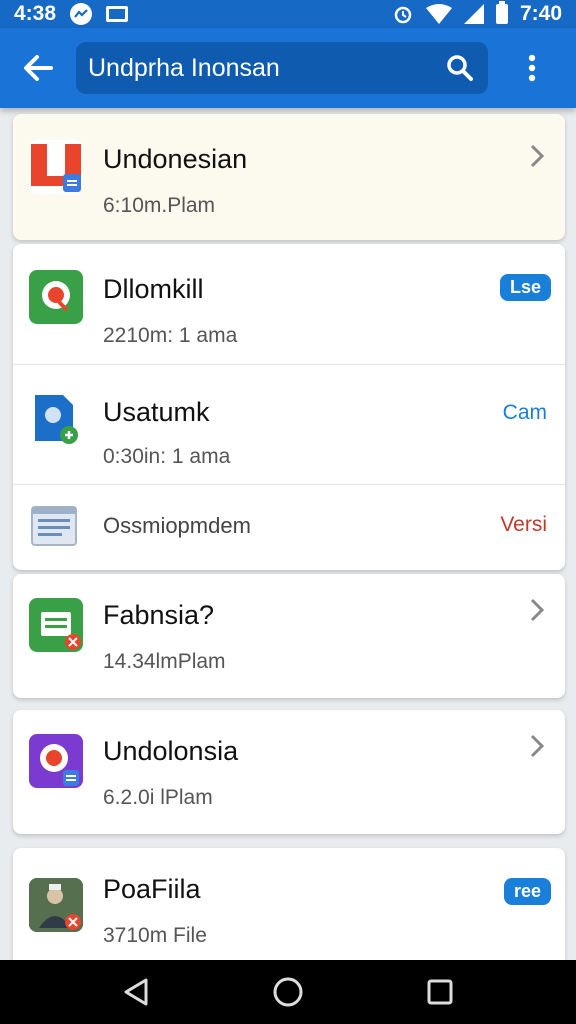 The width and height of the screenshot is (576, 1024). Describe the element at coordinates (167, 456) in the screenshot. I see `item-subtitle: 0:30in: 1 ama` at that location.